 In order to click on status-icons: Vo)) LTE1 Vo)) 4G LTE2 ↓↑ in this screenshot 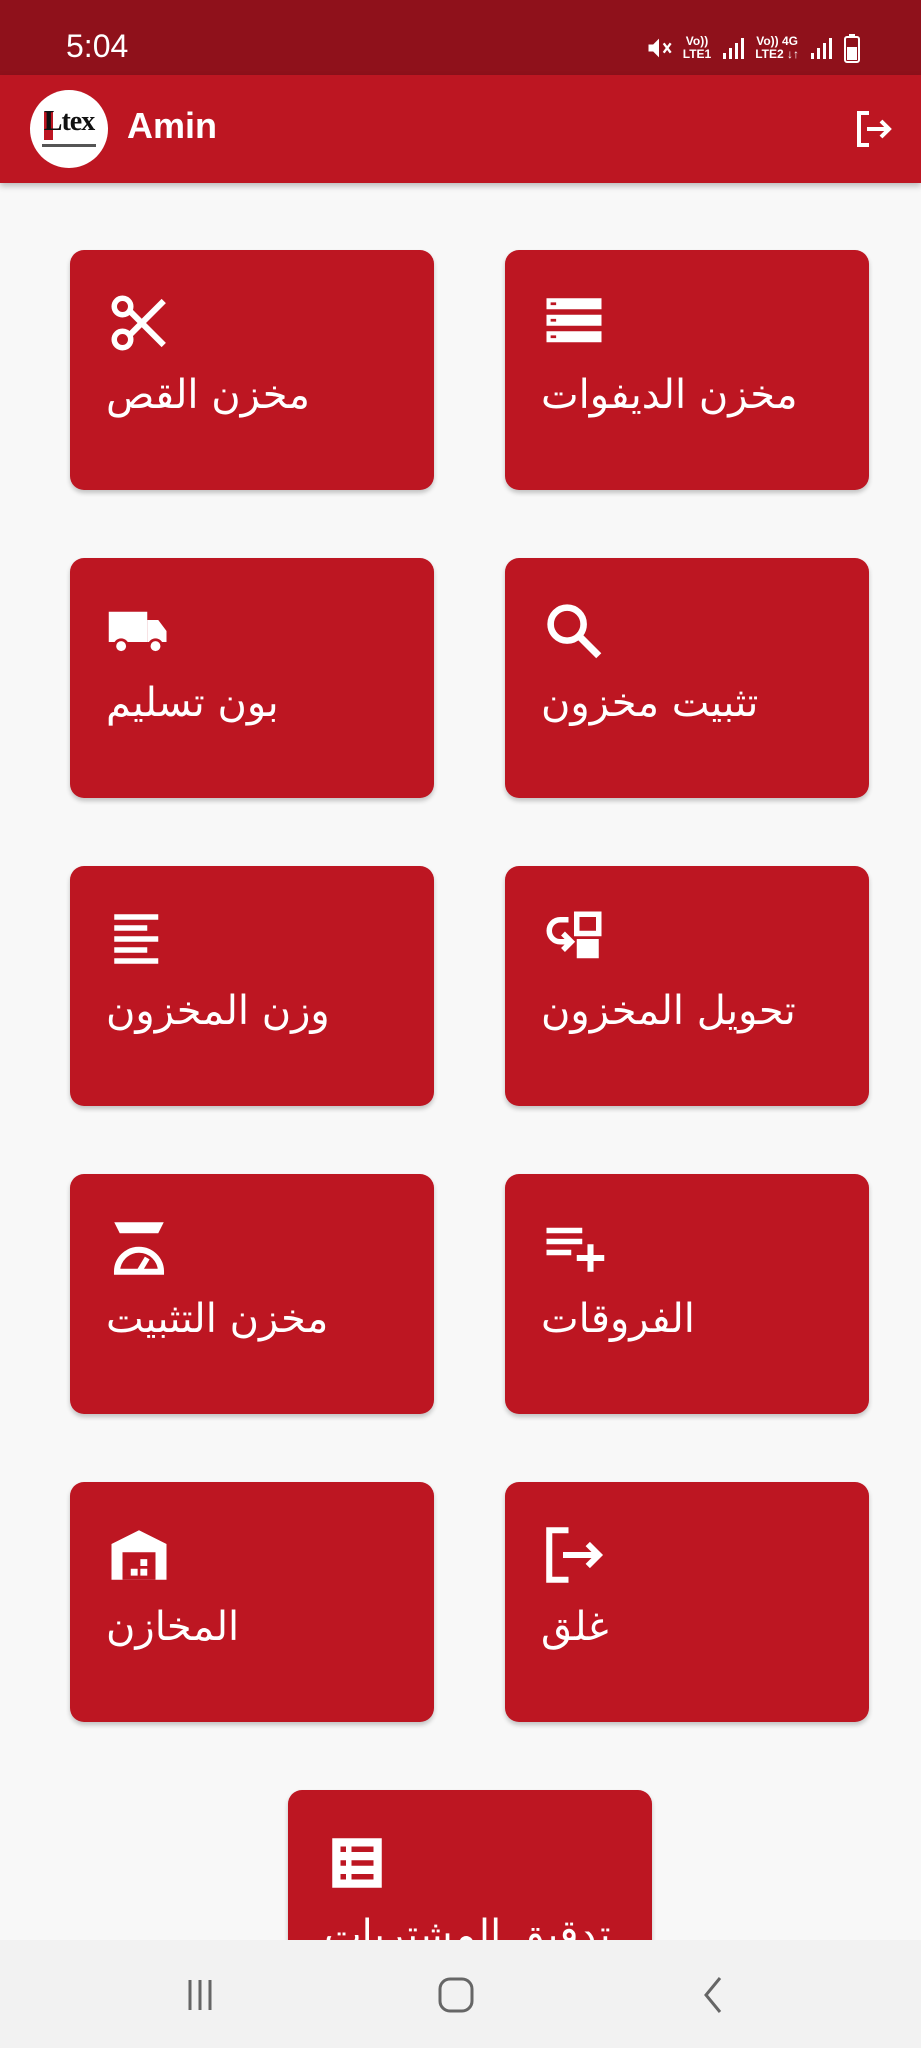, I will do `click(753, 48)`.